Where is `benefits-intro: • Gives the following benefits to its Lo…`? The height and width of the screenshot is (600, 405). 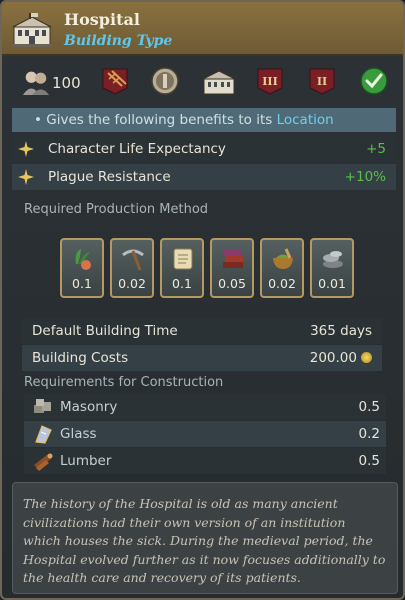 benefits-intro: • Gives the following benefits to its Lo… is located at coordinates (204, 120).